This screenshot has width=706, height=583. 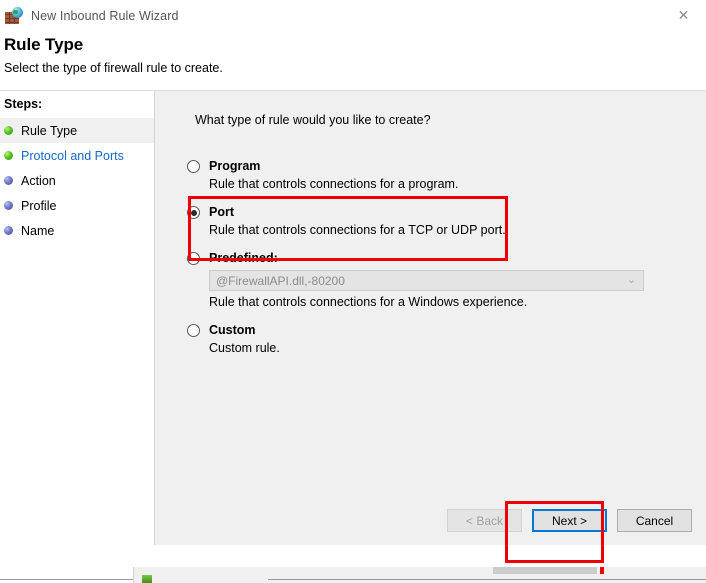 What do you see at coordinates (426, 280) in the screenshot?
I see `predefined-rule-dropdown: @FirewallAPI.dll,-80200 ⌄` at bounding box center [426, 280].